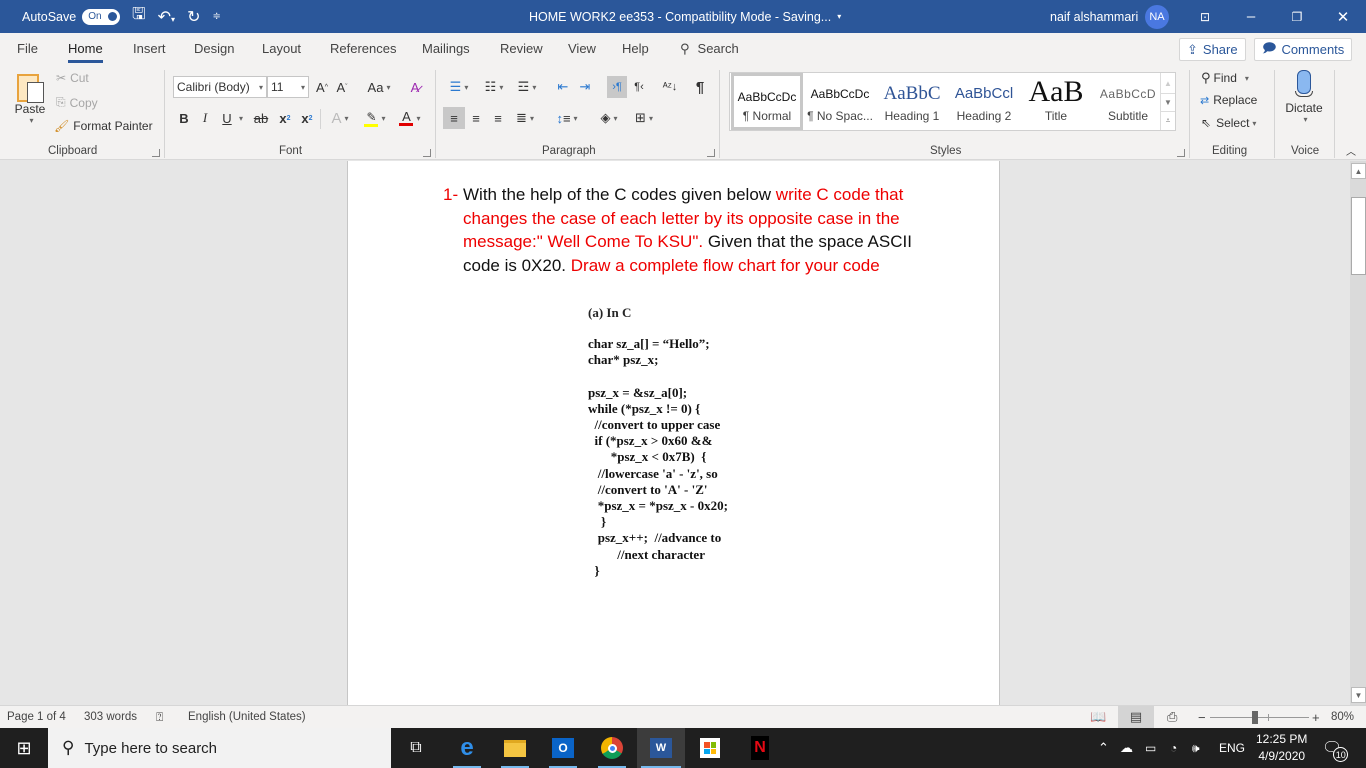 Image resolution: width=1366 pixels, height=768 pixels. Describe the element at coordinates (379, 87) in the screenshot. I see `change-case-button: Aa ▾` at that location.